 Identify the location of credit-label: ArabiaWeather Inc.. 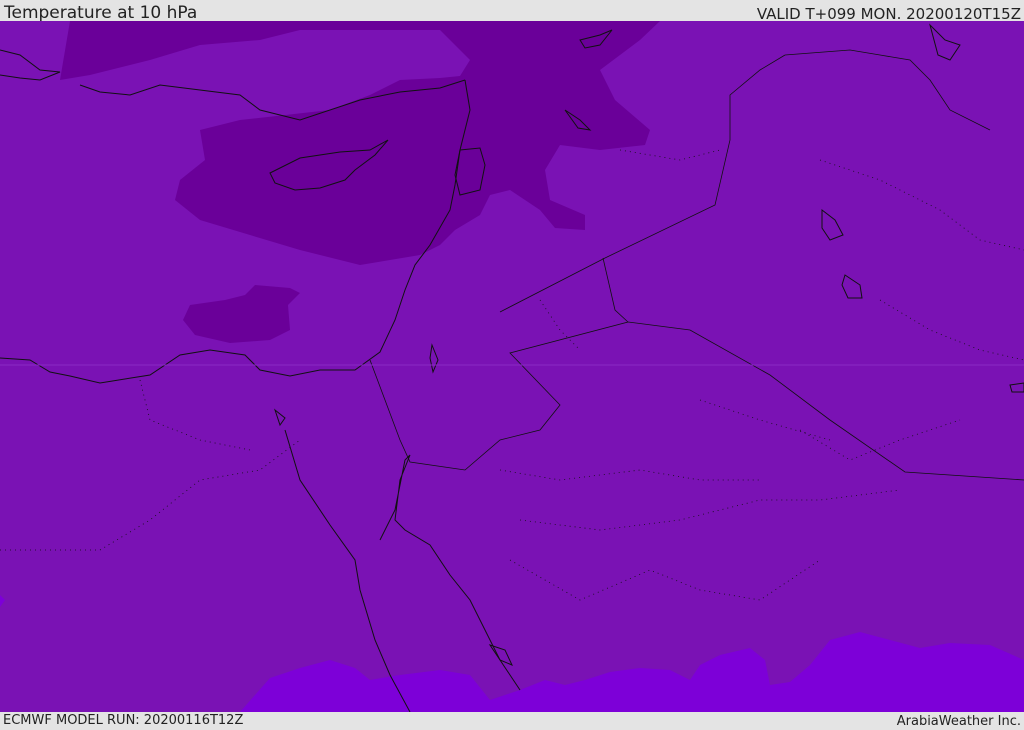
(958, 721).